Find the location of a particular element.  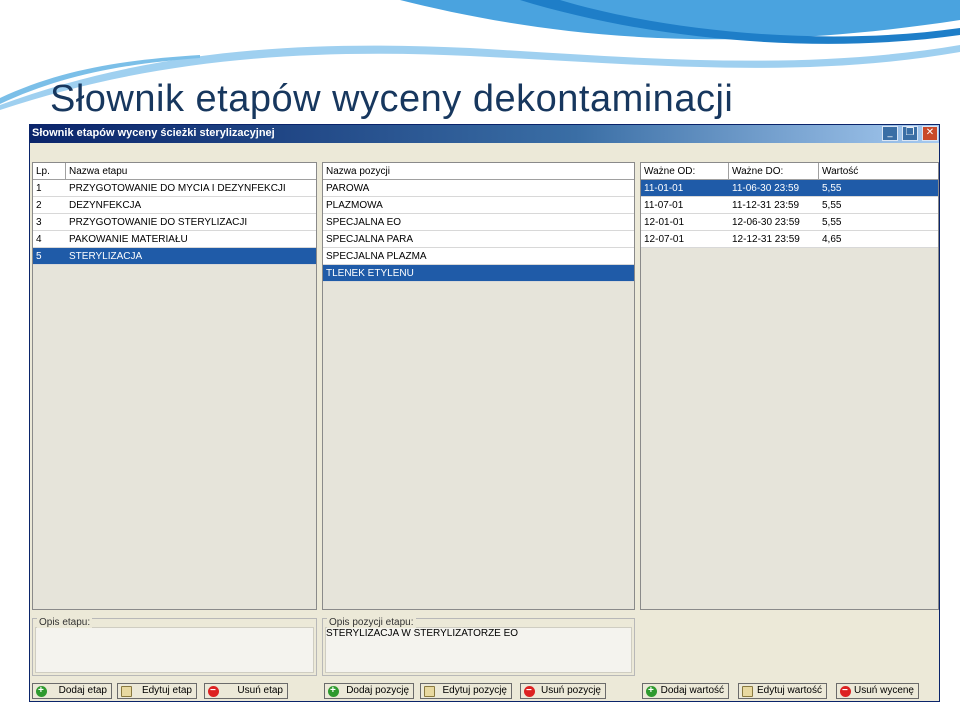

close-icon: ✕ is located at coordinates (930, 133).